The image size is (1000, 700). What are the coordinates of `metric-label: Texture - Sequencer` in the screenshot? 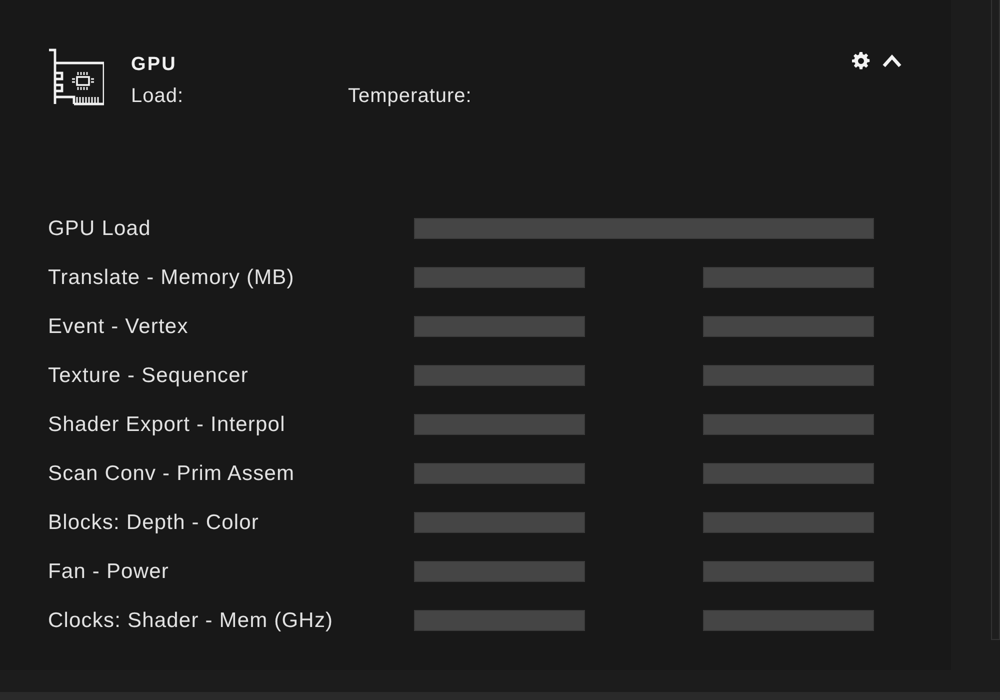 It's located at (148, 375).